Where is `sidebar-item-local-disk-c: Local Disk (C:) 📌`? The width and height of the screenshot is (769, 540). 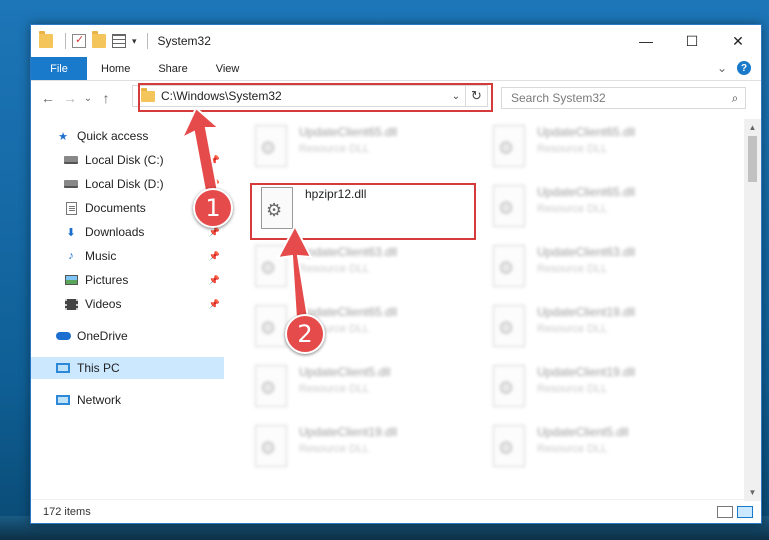 sidebar-item-local-disk-c: Local Disk (C:) 📌 is located at coordinates (127, 160).